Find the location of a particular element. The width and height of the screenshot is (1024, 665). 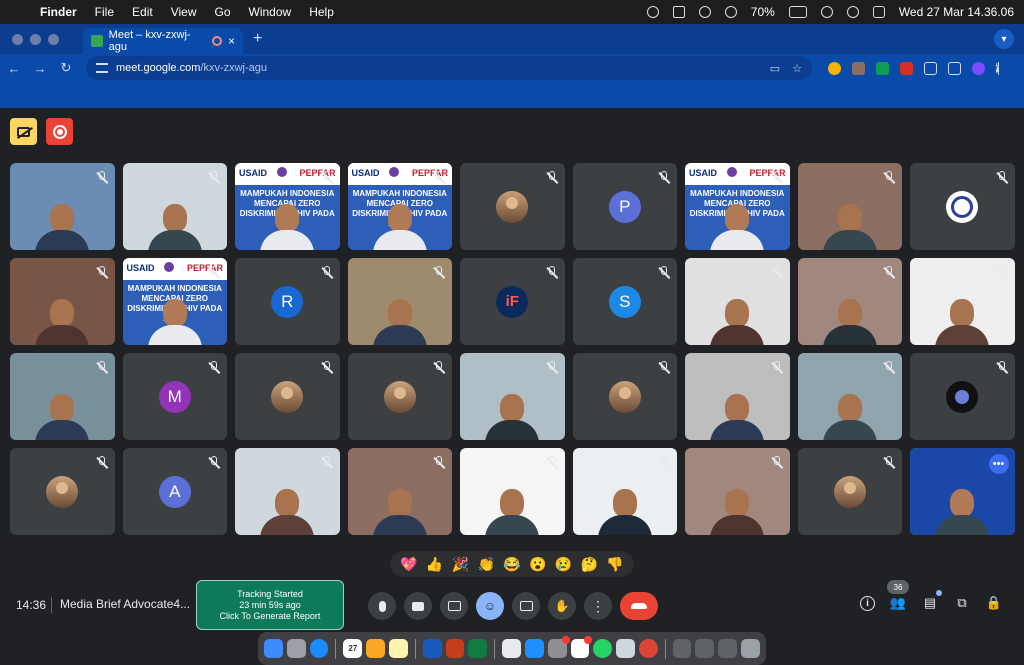

profile-avatar is located at coordinates (978, 68).